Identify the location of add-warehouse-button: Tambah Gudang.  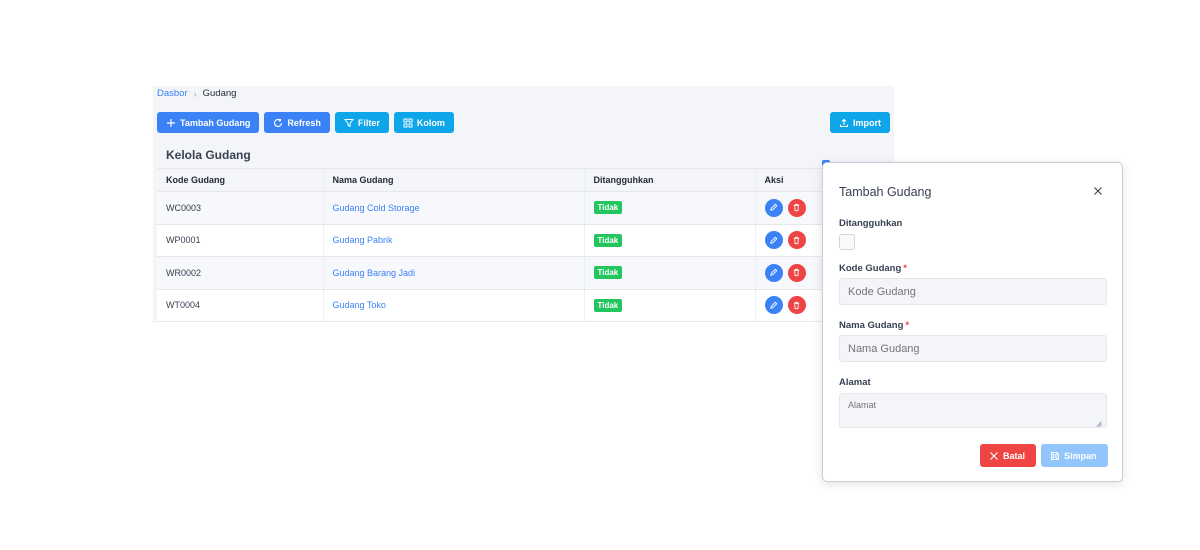
(208, 122).